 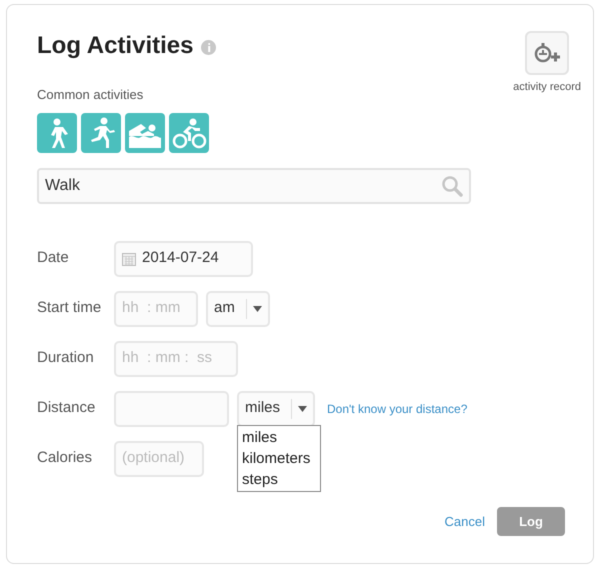 What do you see at coordinates (66, 408) in the screenshot?
I see `field-label: Distance` at bounding box center [66, 408].